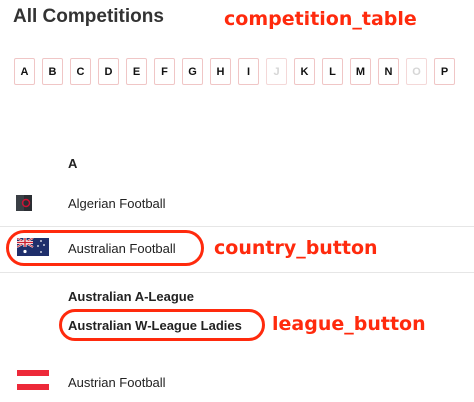 This screenshot has height=402, width=474. I want to click on letter-filter-o: O, so click(416, 71).